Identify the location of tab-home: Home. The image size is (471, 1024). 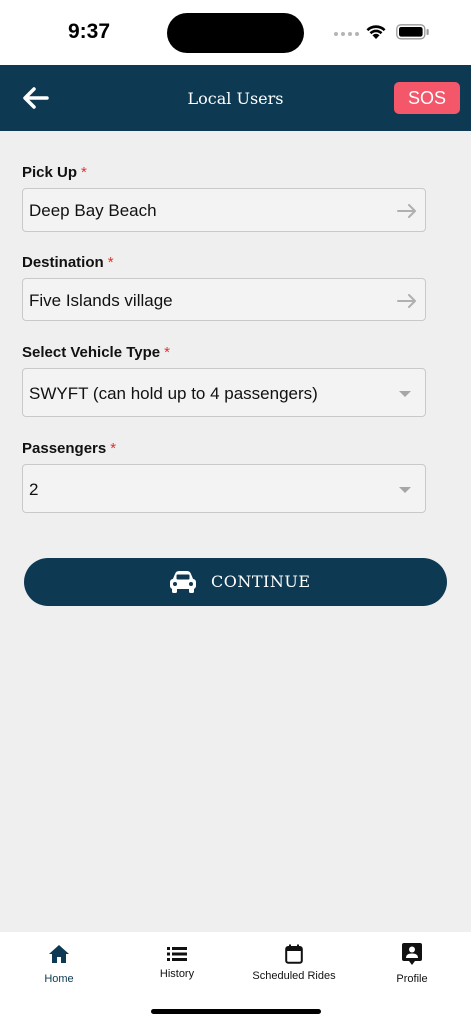
(59, 967).